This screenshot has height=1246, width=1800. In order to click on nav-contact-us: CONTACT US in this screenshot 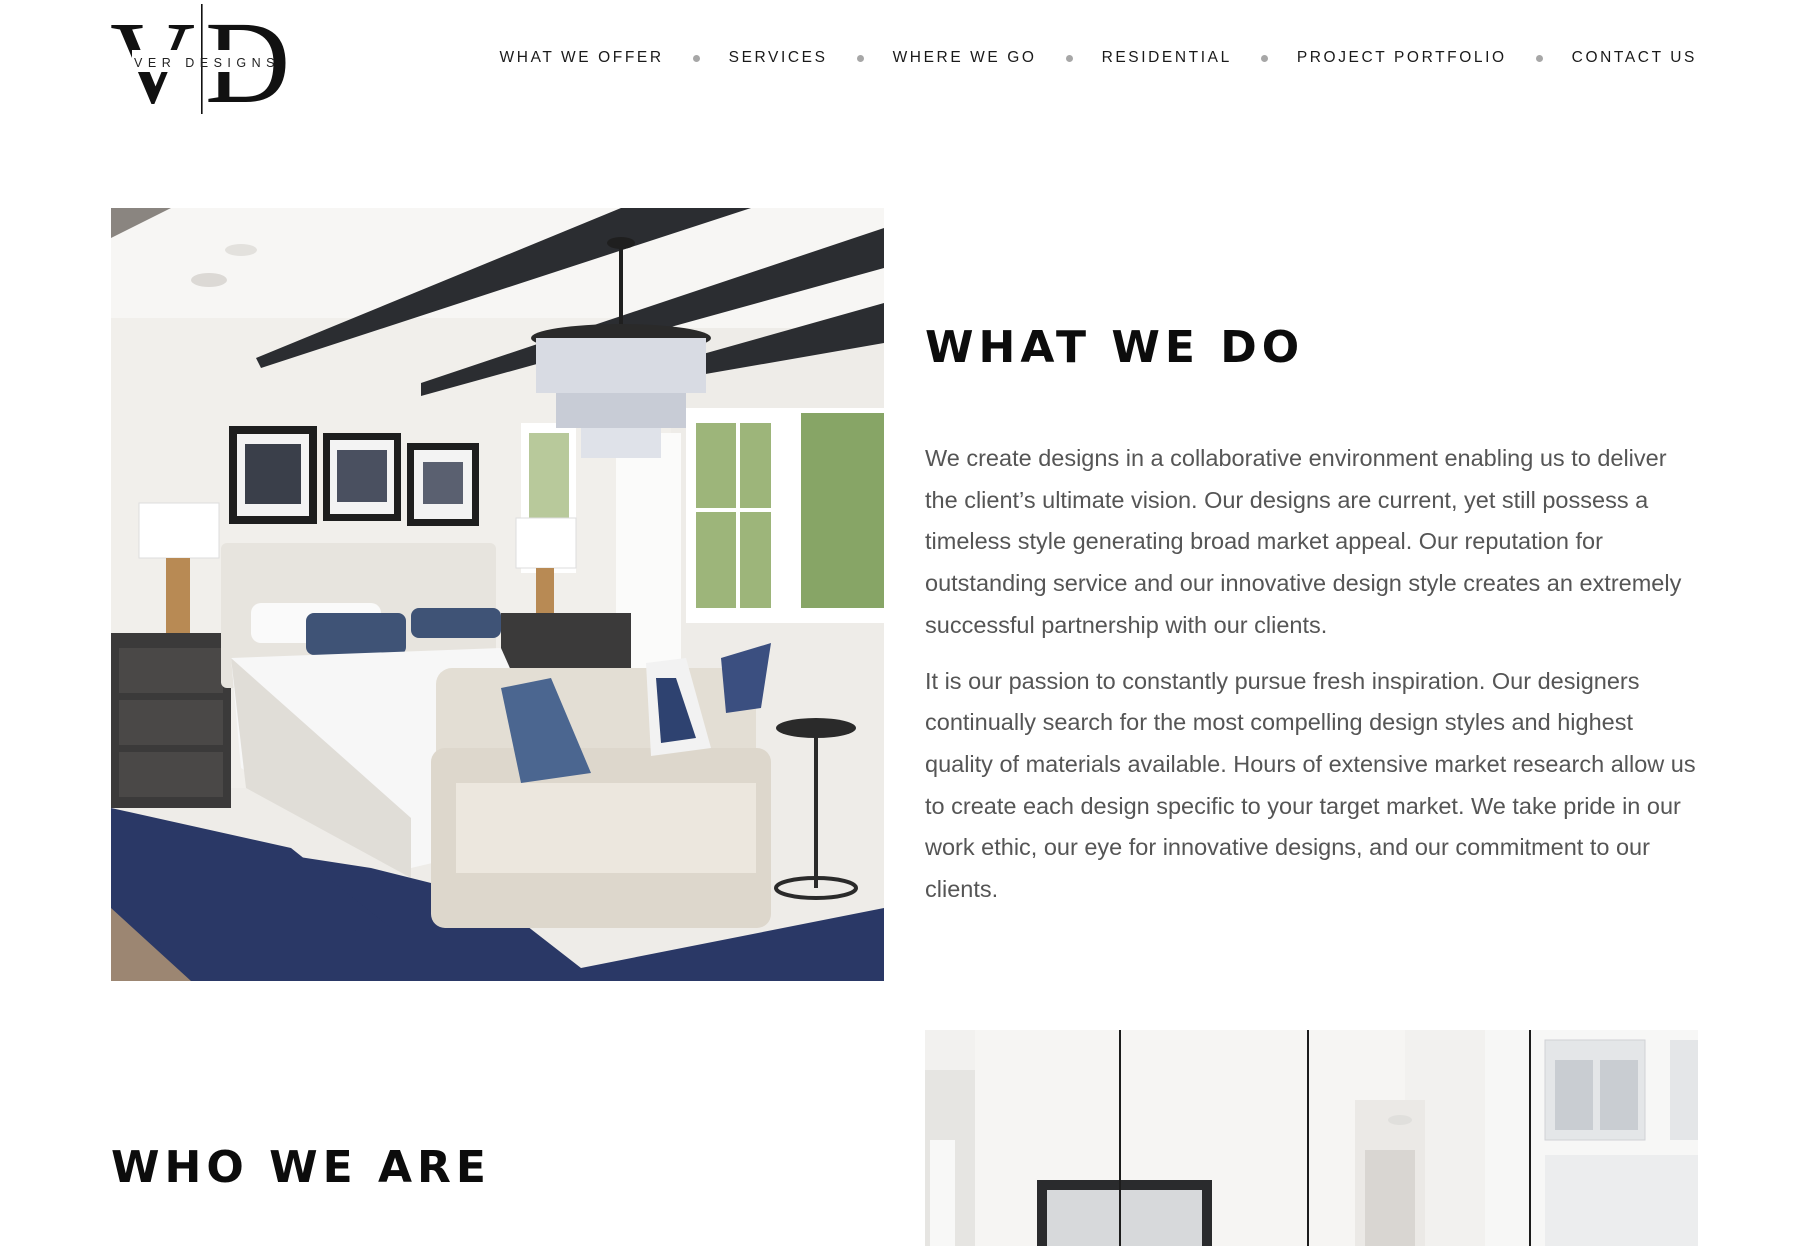, I will do `click(1634, 58)`.